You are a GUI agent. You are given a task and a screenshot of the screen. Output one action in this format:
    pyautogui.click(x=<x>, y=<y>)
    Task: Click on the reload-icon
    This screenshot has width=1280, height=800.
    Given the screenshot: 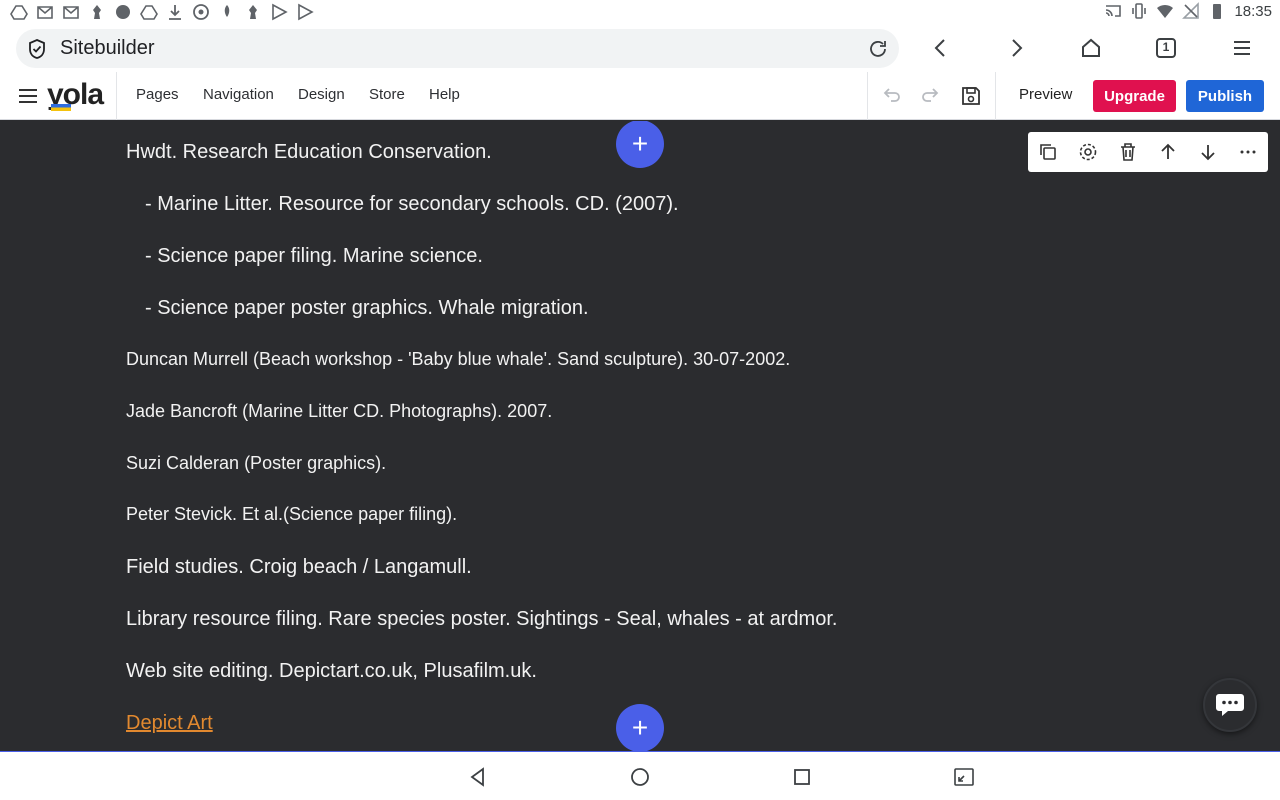 What is the action you would take?
    pyautogui.click(x=878, y=49)
    